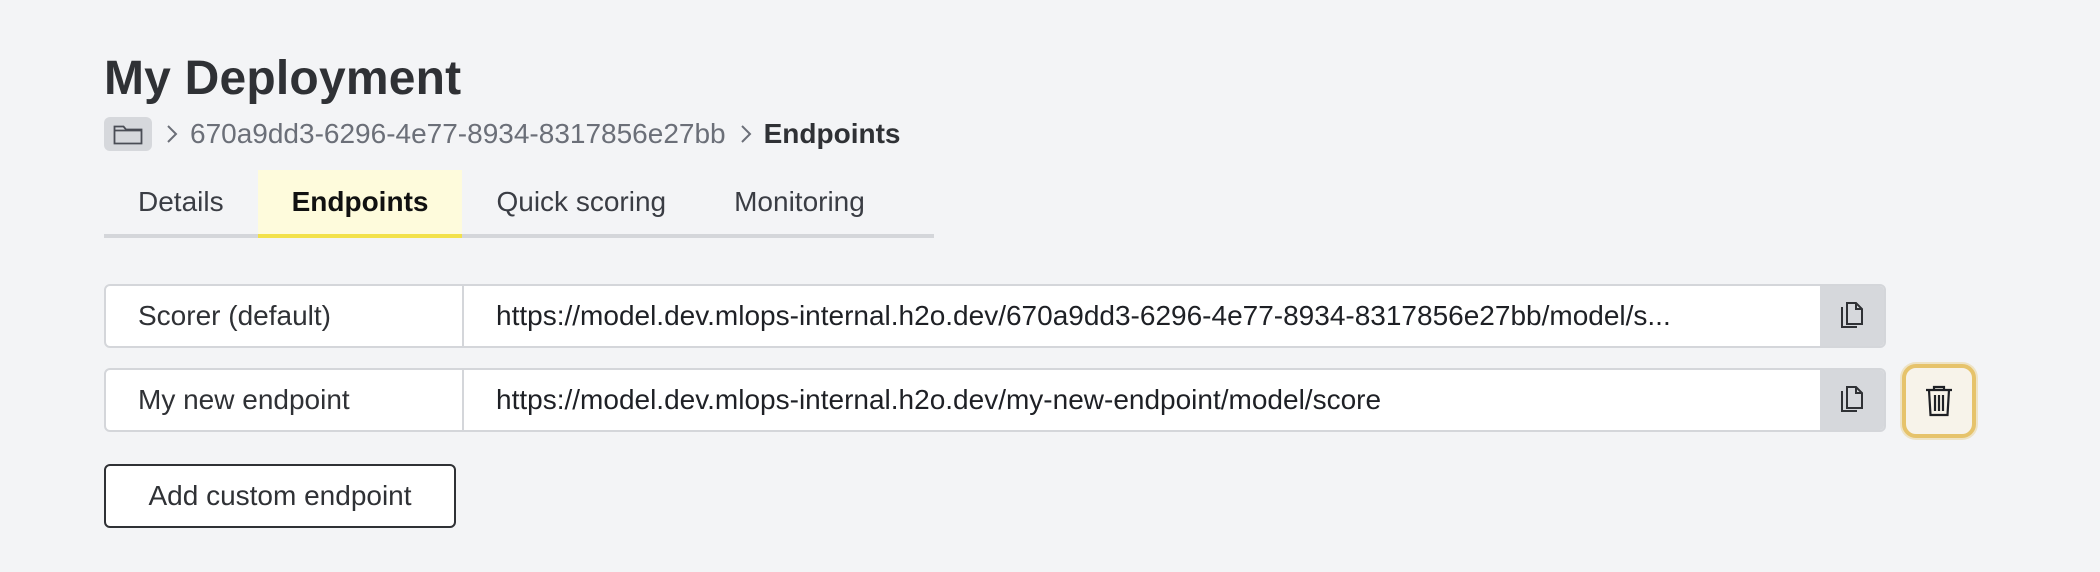 The width and height of the screenshot is (2100, 572). What do you see at coordinates (285, 400) in the screenshot?
I see `endpoint-name: My new endpoint` at bounding box center [285, 400].